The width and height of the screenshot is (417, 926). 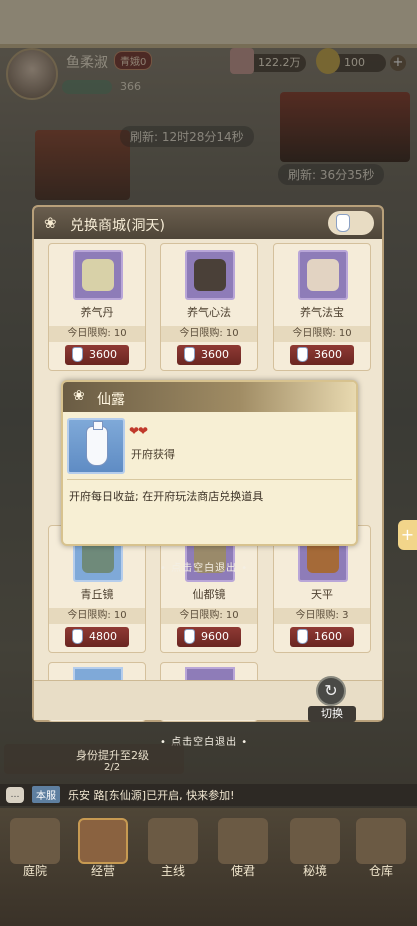 I want to click on shop-item-card: 养气心法 今日限购: 10 3600, so click(x=209, y=307).